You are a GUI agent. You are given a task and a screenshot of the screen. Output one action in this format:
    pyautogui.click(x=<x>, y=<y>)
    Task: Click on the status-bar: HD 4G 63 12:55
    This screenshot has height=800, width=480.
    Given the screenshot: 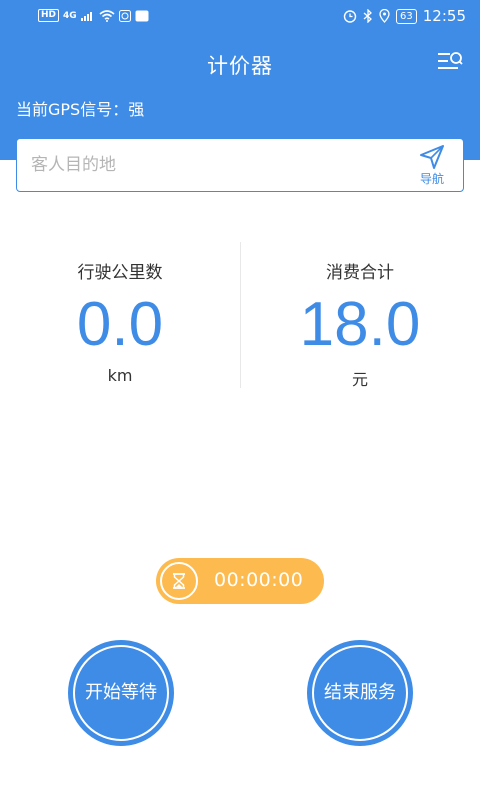 What is the action you would take?
    pyautogui.click(x=240, y=17)
    